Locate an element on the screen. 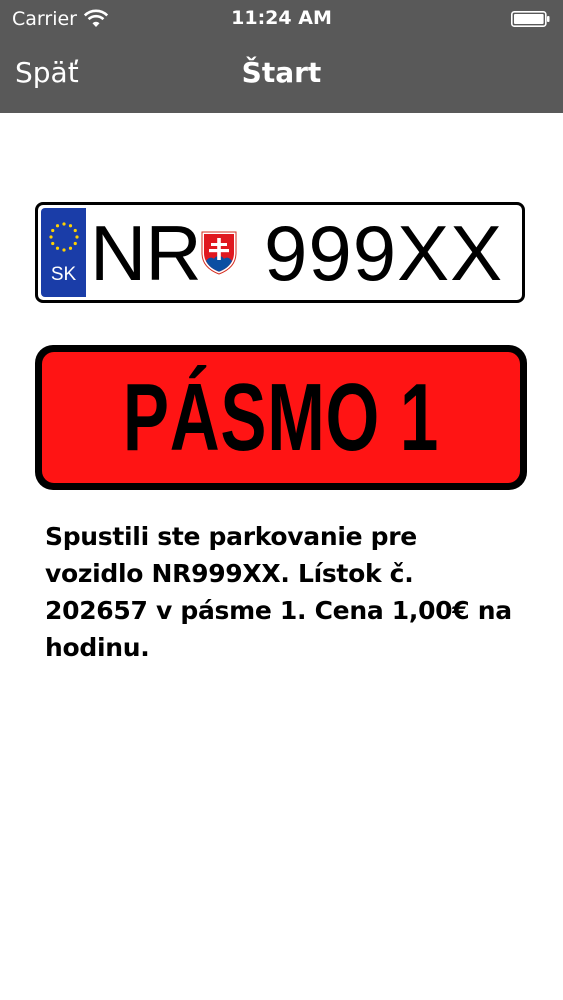  status-bar: Carrier 11:24 AM is located at coordinates (281, 19).